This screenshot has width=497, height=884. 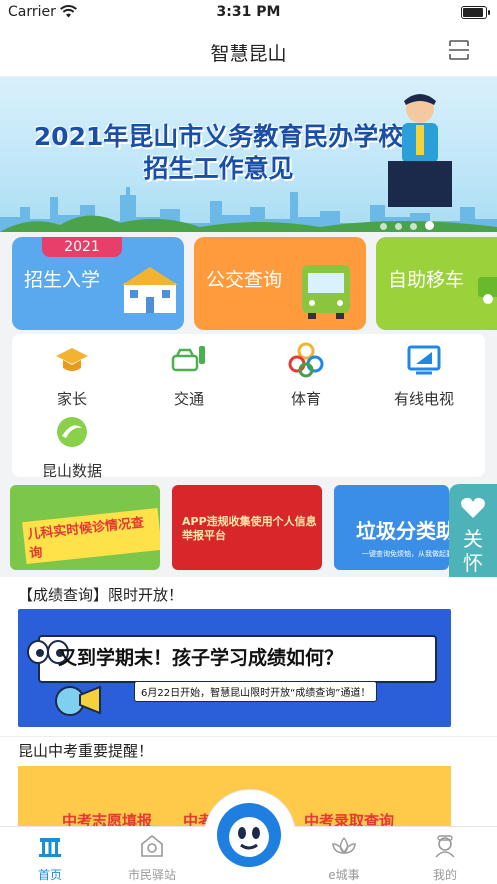 I want to click on promo-garbage-text: 垃圾分类助手, so click(x=402, y=531).